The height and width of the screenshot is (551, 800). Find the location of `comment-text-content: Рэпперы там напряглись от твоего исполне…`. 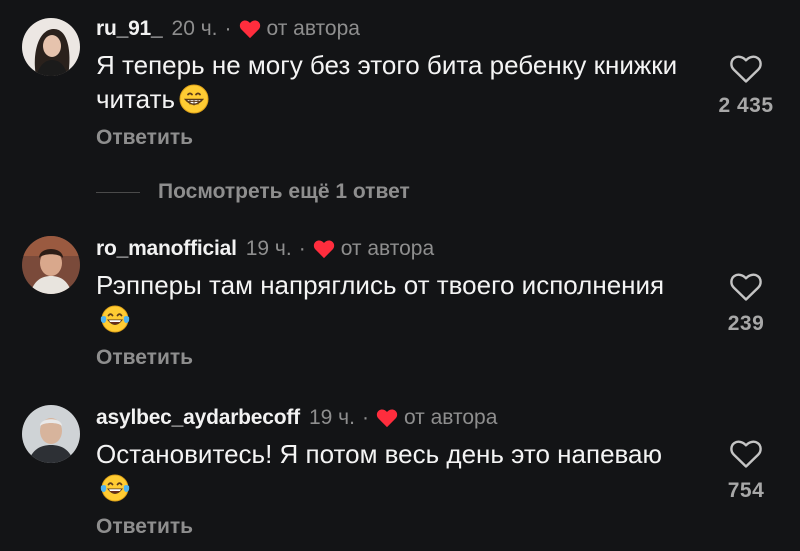

comment-text-content: Рэпперы там напряглись от твоего исполне… is located at coordinates (380, 285).